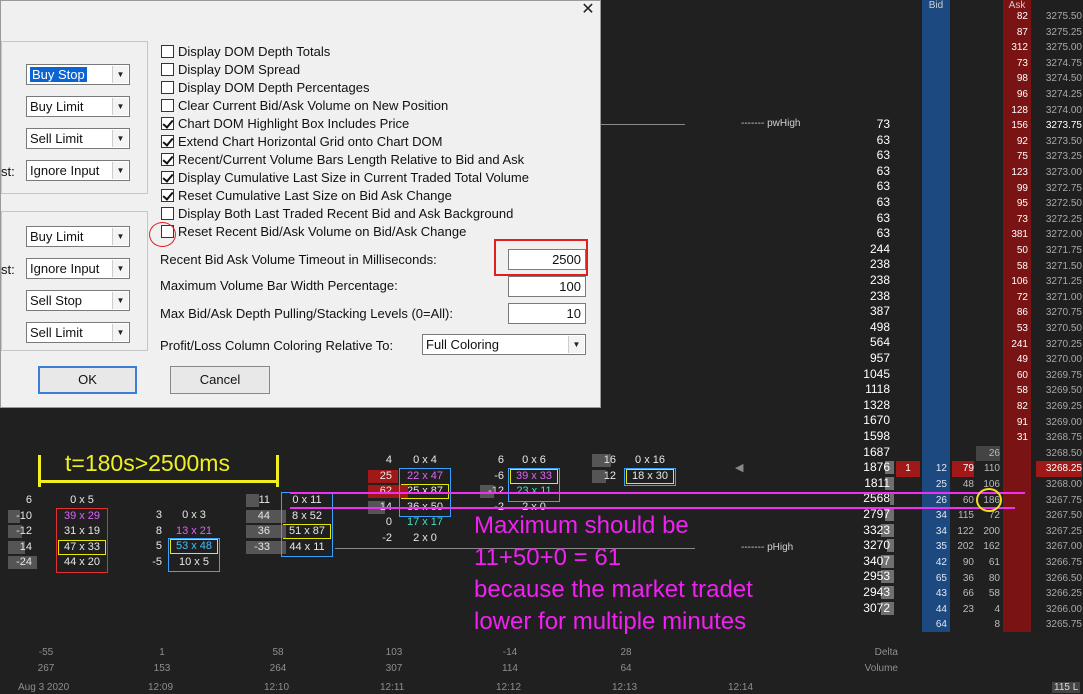  What do you see at coordinates (1059, 298) in the screenshot?
I see `price-level: 3271.00` at bounding box center [1059, 298].